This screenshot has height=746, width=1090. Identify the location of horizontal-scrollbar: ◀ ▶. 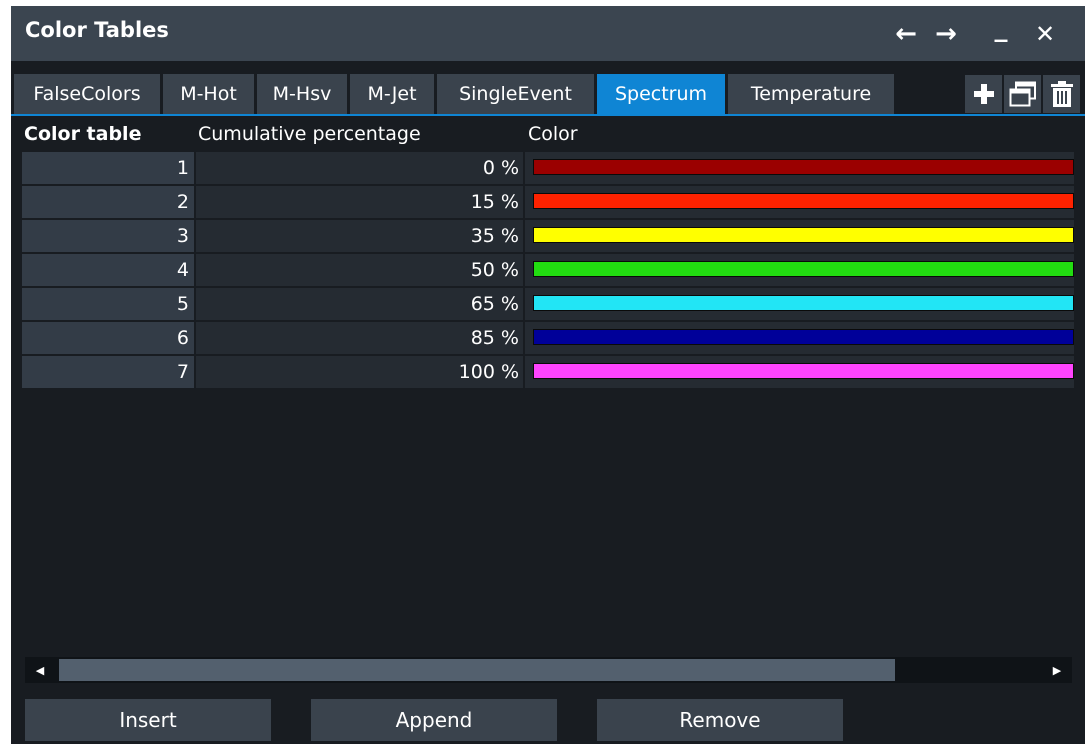
(548, 670).